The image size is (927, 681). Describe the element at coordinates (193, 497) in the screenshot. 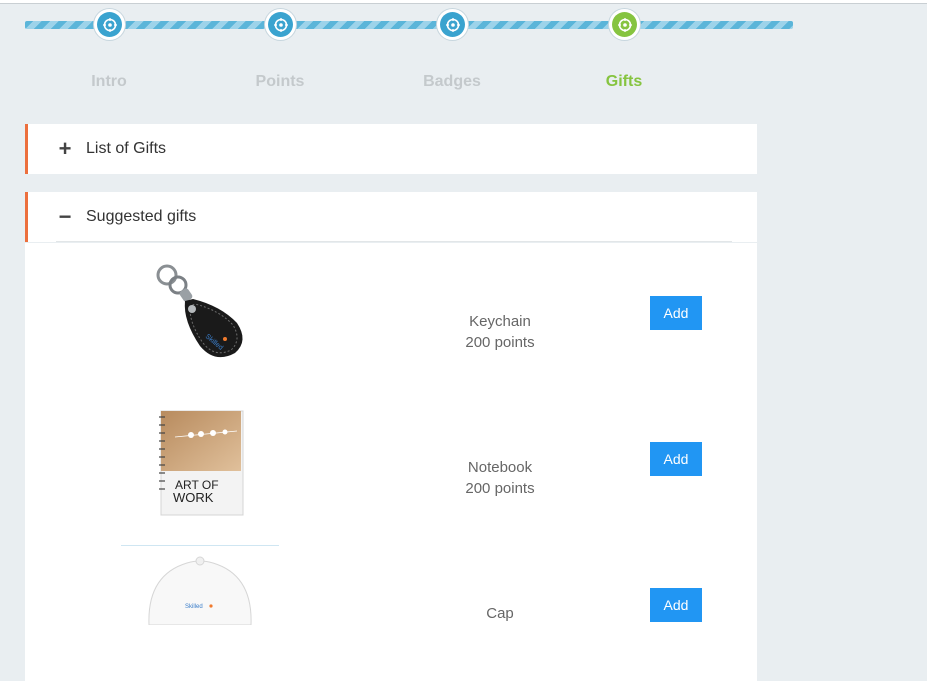

I see `svg-text: WORK` at that location.